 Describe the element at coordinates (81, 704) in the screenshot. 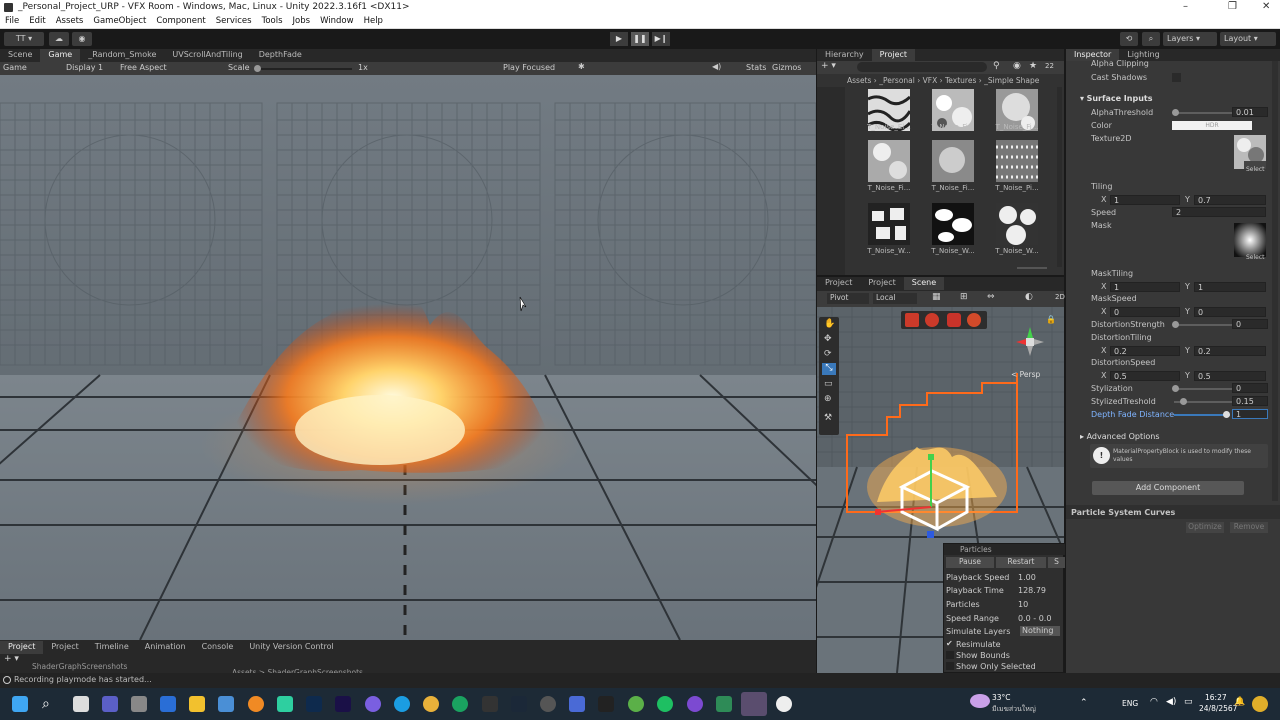

I see `task-view-icon` at that location.